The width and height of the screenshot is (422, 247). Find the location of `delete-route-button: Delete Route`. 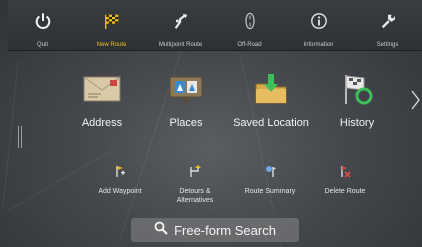

delete-route-button: Delete Route is located at coordinates (345, 179).